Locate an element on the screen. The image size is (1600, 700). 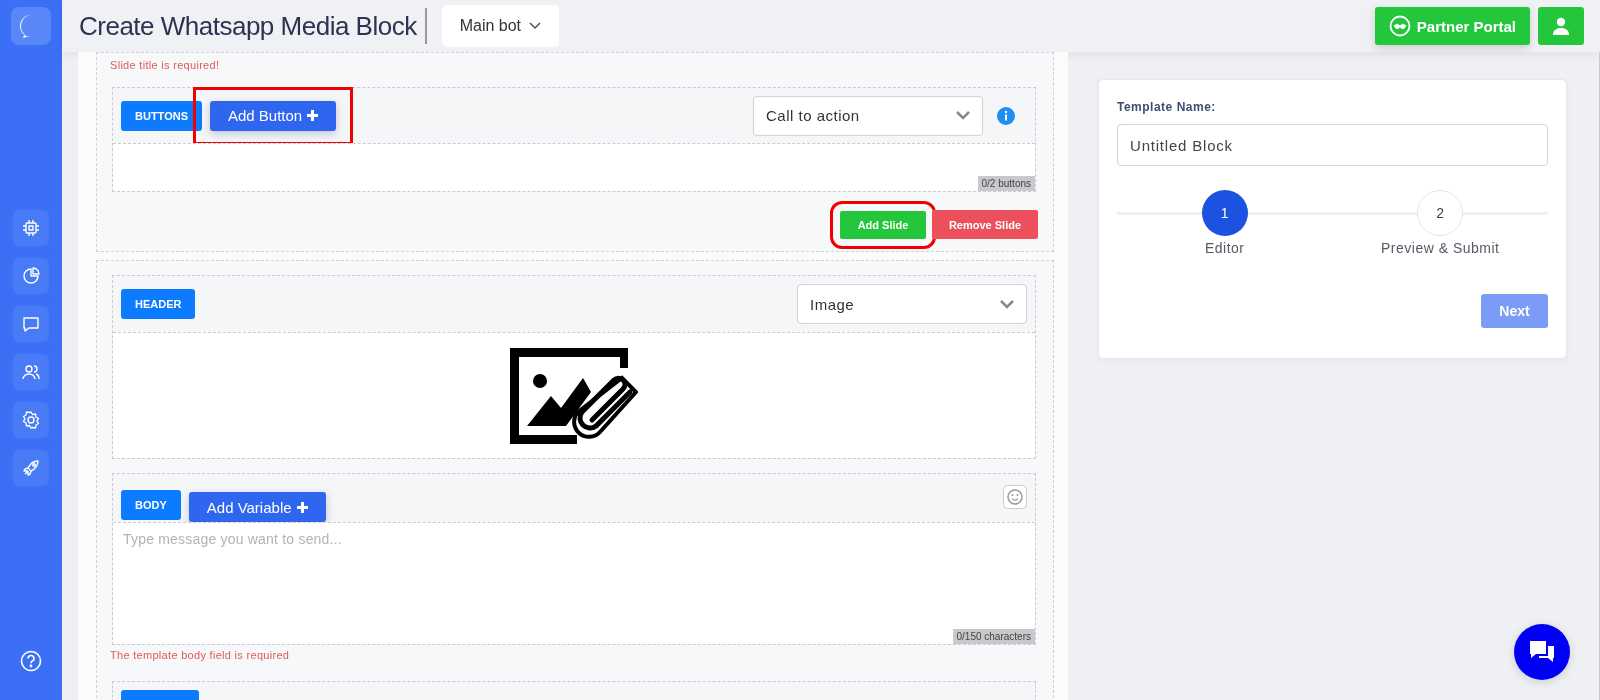
bot-selector: Main bot is located at coordinates (500, 26).